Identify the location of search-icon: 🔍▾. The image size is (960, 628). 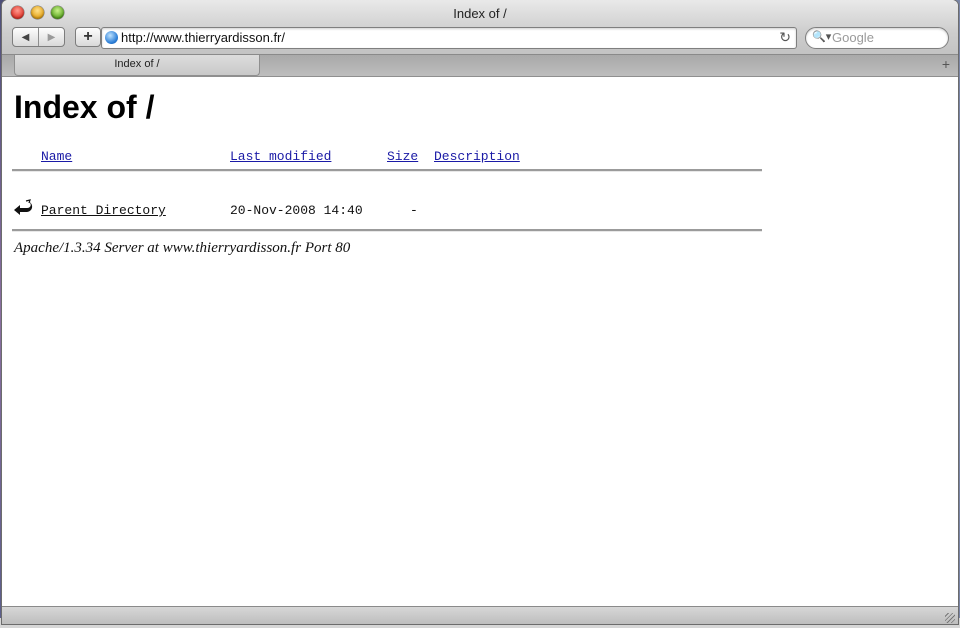
(821, 36).